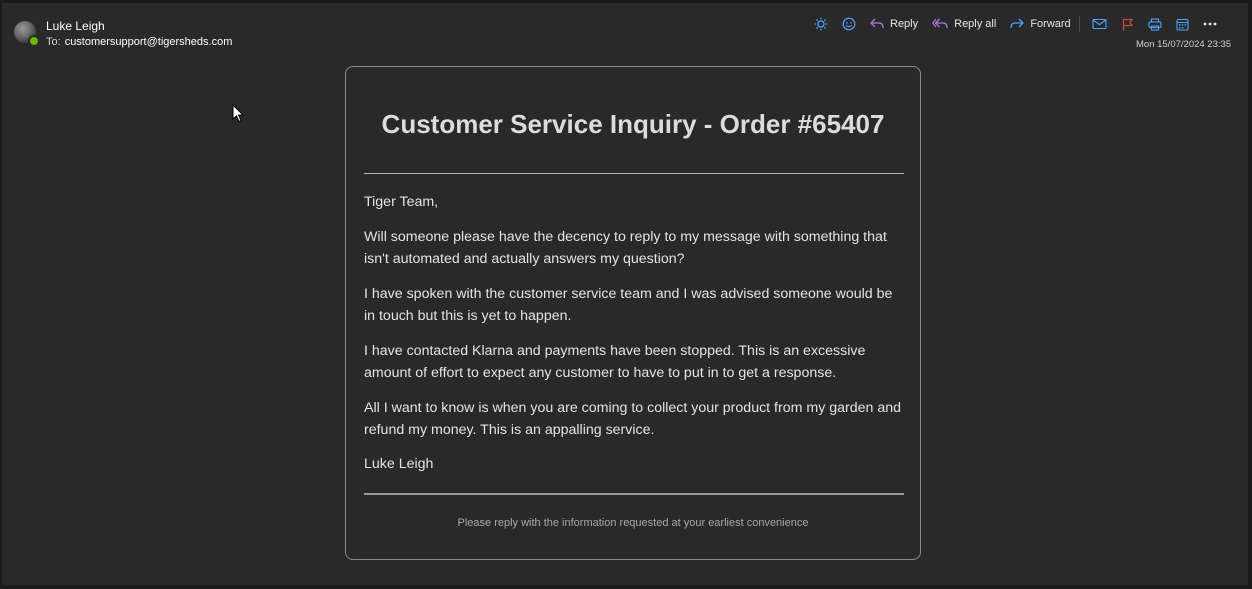 The image size is (1252, 589). Describe the element at coordinates (53, 42) in the screenshot. I see `to-label: To:` at that location.